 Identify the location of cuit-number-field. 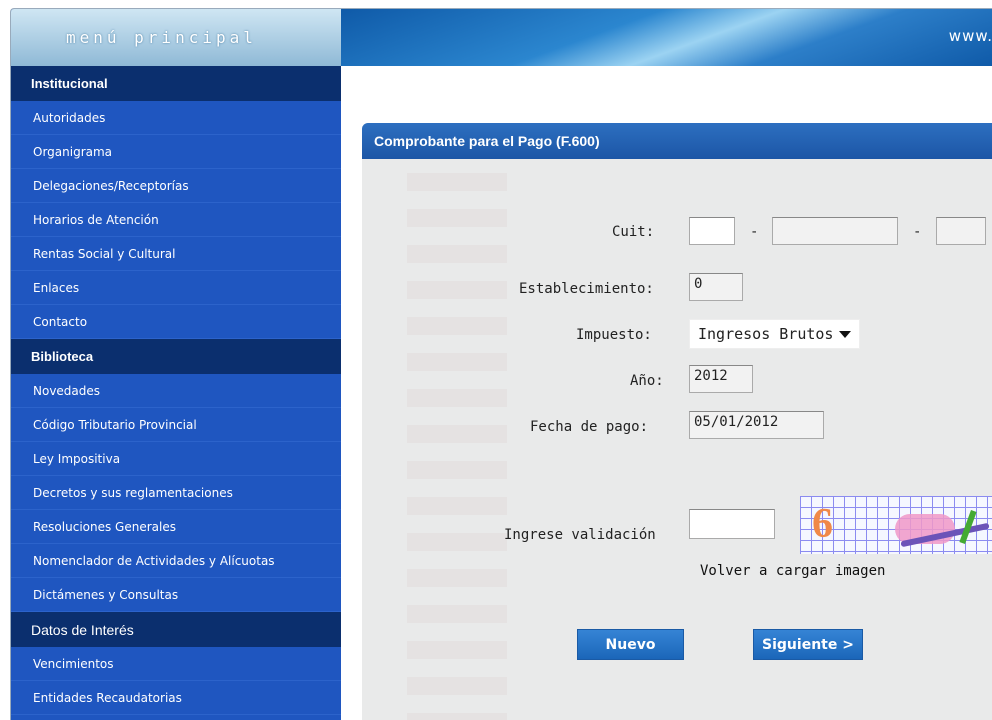
(835, 231).